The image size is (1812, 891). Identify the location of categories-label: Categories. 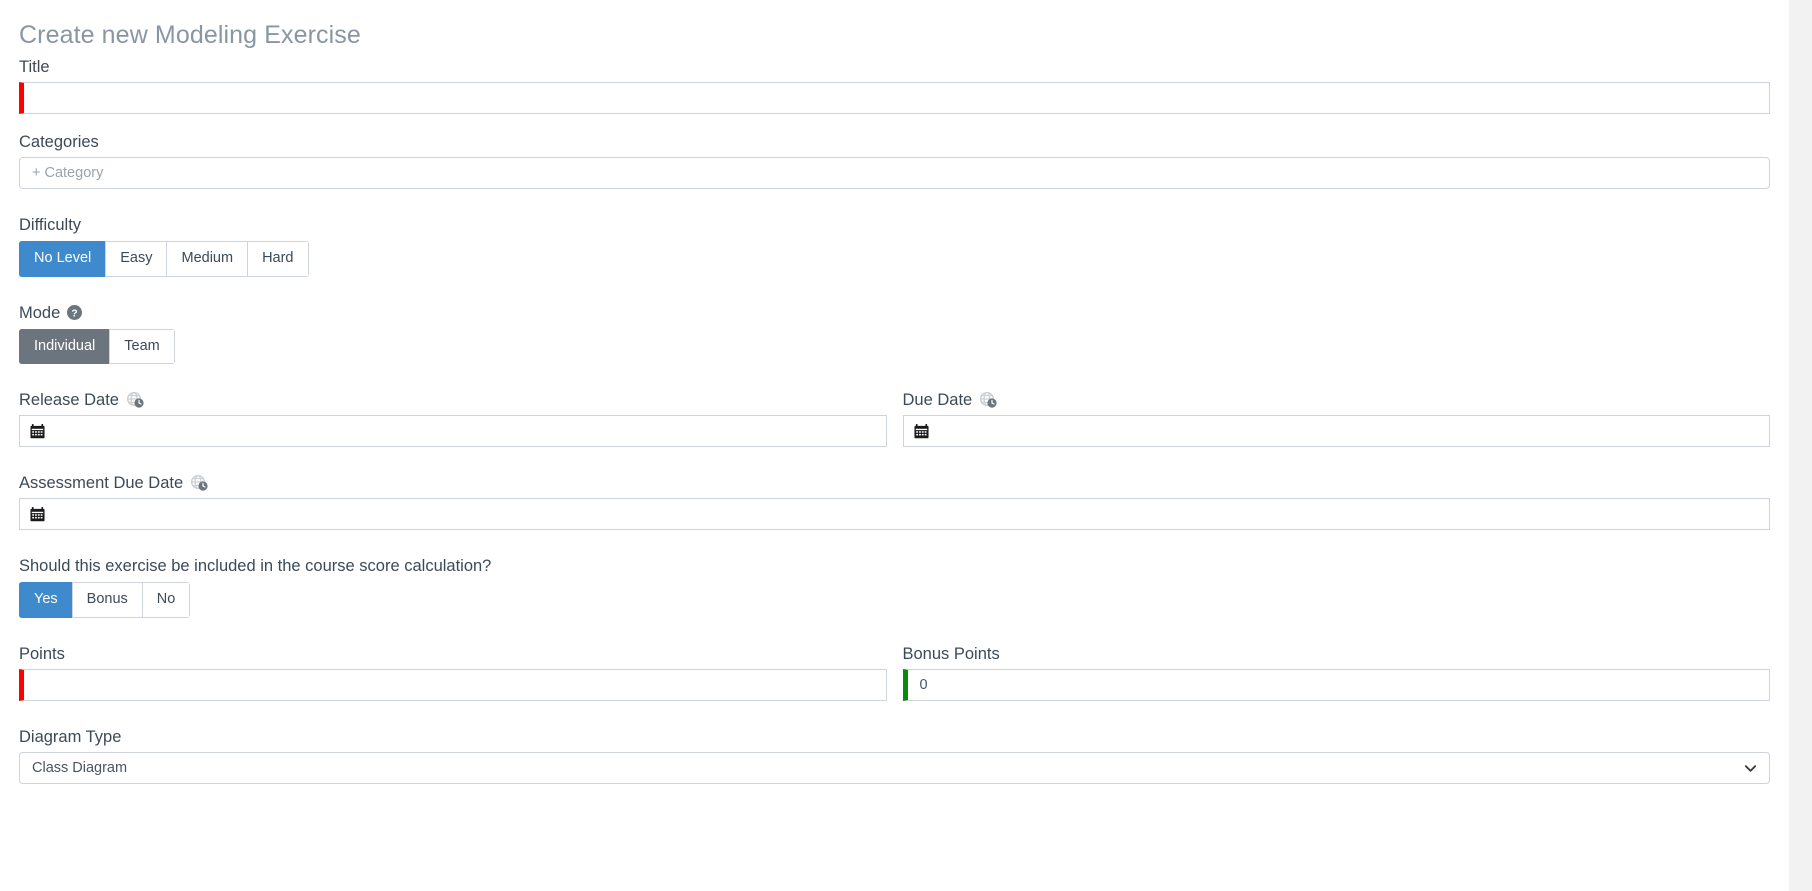
(894, 142).